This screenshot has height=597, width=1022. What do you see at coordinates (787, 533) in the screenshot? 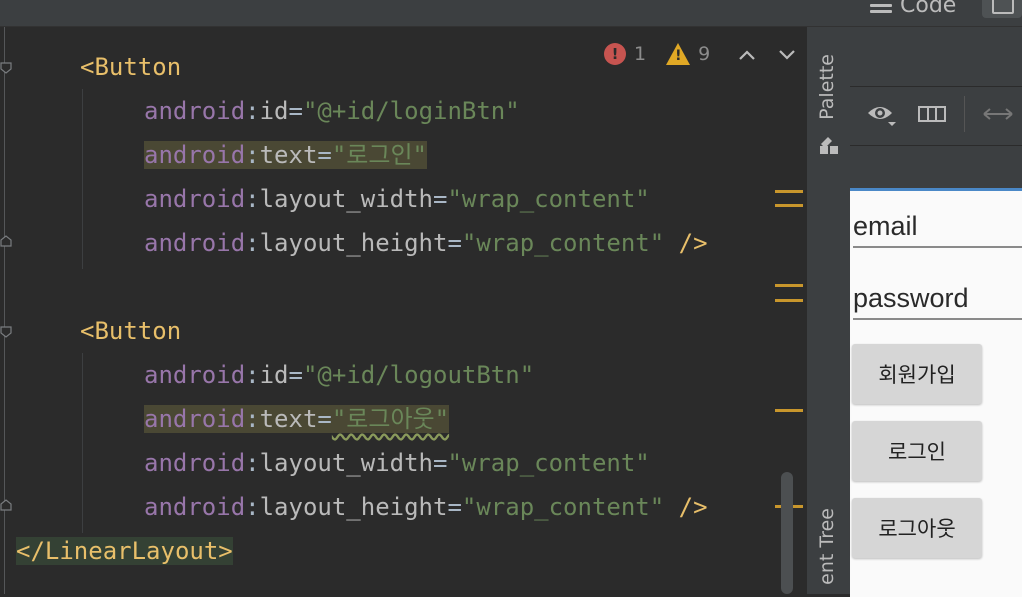
I see `vertical-scrollbar` at bounding box center [787, 533].